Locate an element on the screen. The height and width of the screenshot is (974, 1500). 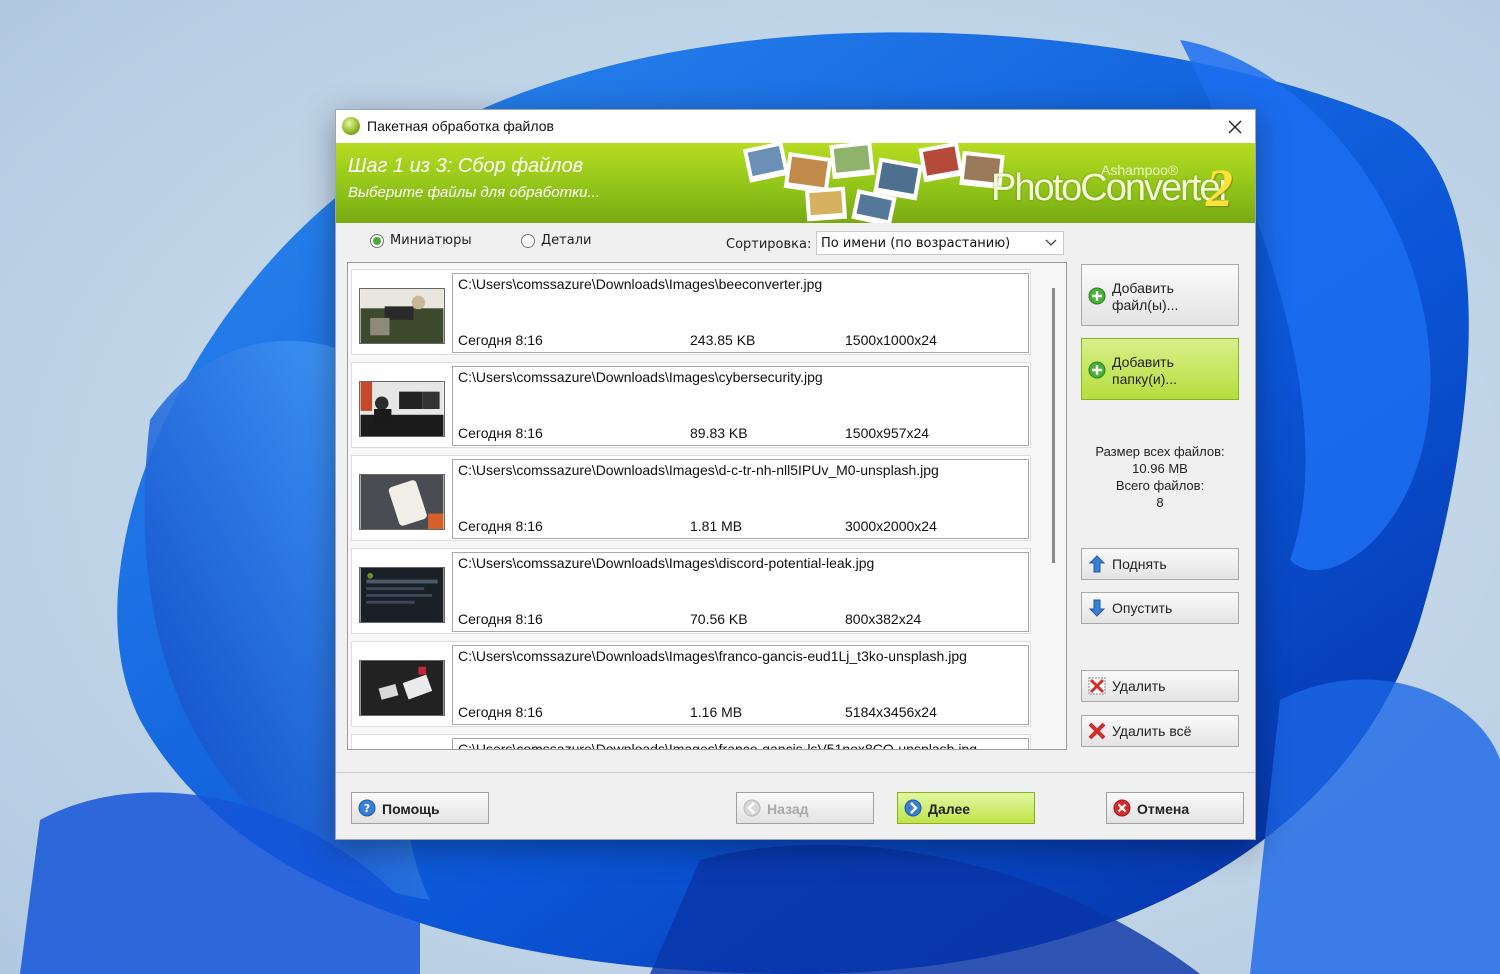
step-title: Шаг 1 из 3: Сбор файлов is located at coordinates (466, 166).